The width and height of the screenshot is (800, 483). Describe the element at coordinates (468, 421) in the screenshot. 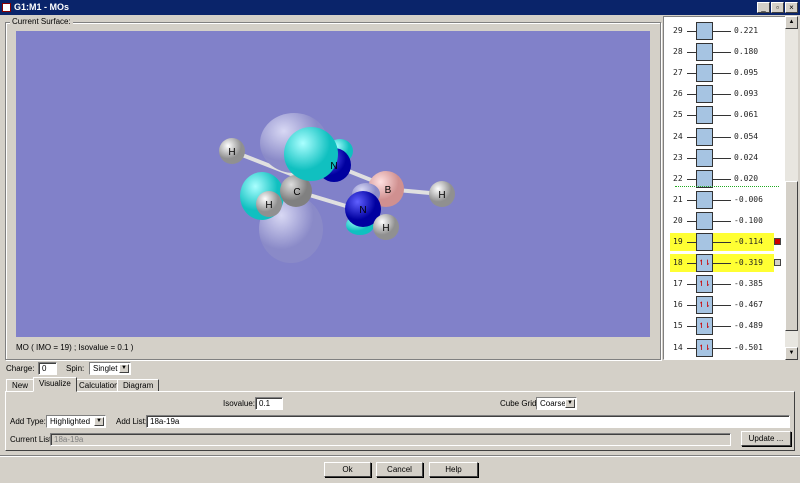

I see `add-list-input: 18a-19a` at that location.